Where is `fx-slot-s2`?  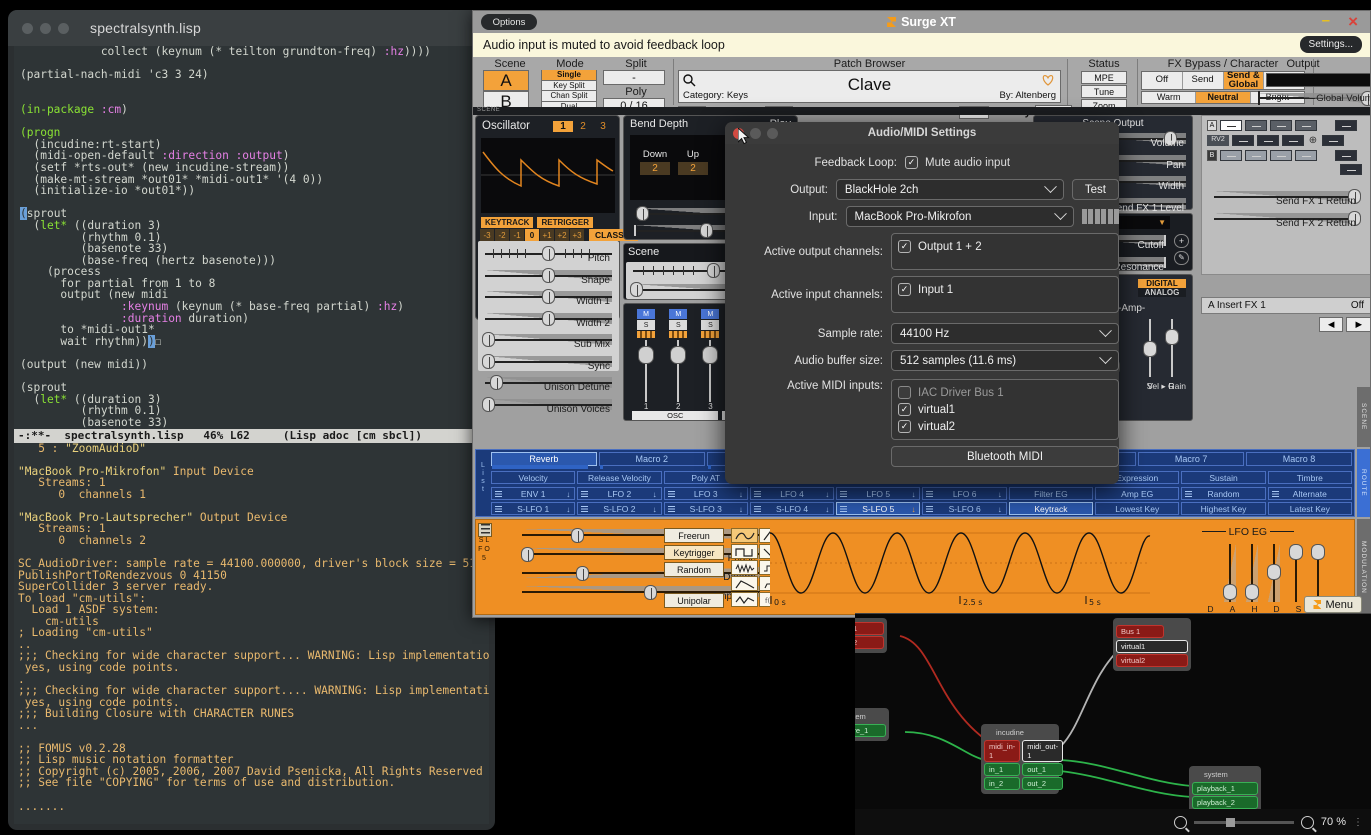
fx-slot-s2 is located at coordinates (1268, 140).